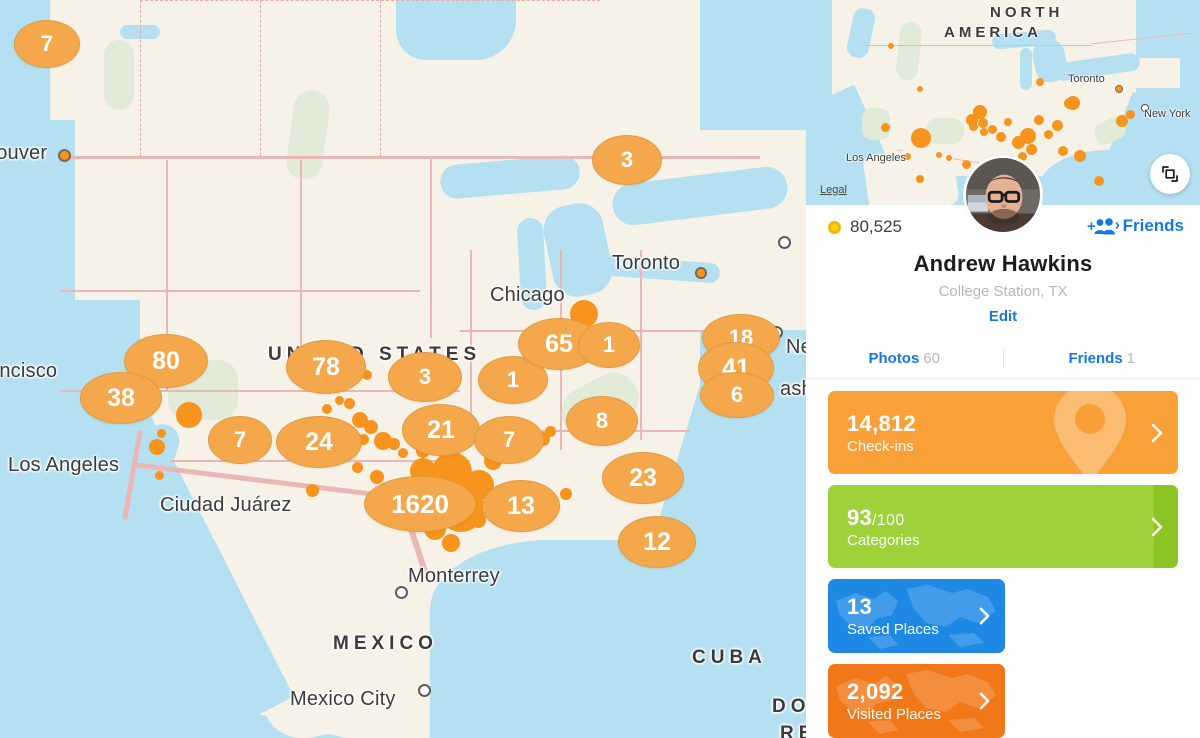  Describe the element at coordinates (932, 358) in the screenshot. I see `tab-photos-count: 60` at that location.